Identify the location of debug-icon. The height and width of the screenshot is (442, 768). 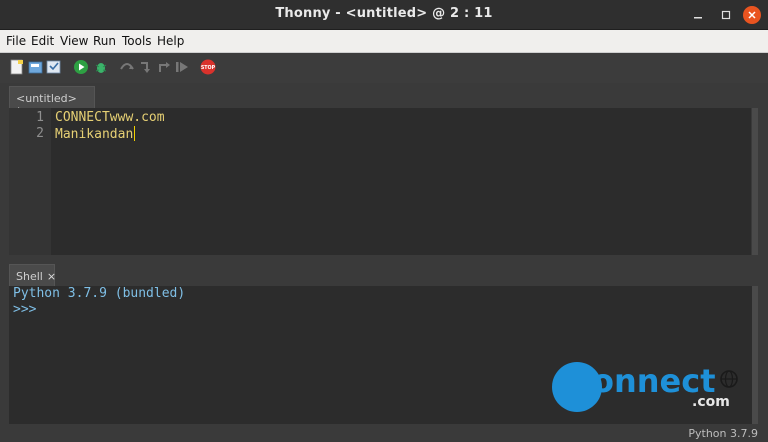
(101, 67).